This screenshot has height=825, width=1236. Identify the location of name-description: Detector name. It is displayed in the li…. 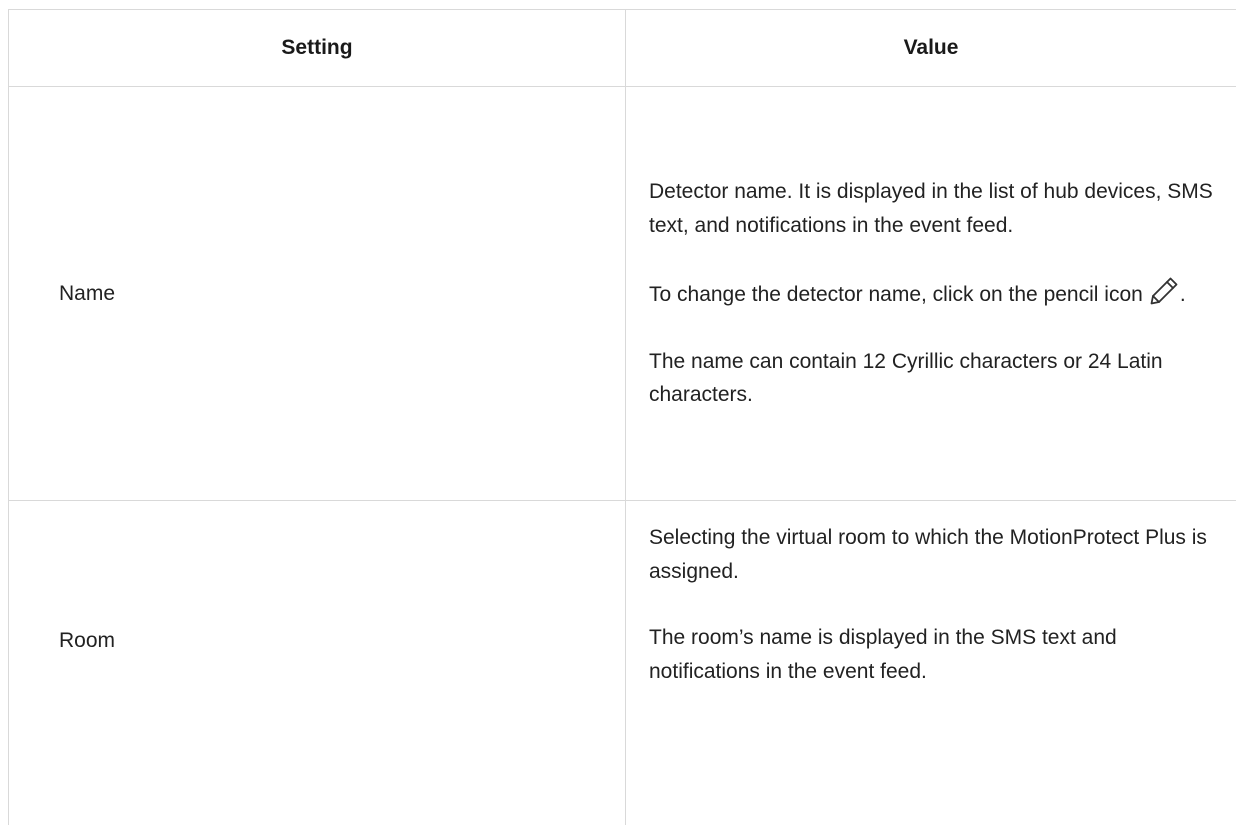
(931, 208).